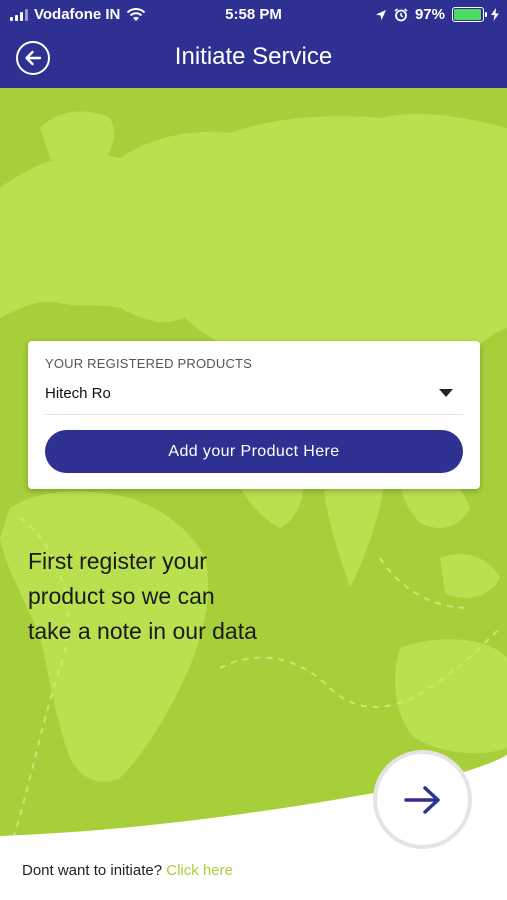 This screenshot has height=900, width=507. Describe the element at coordinates (469, 14) in the screenshot. I see `battery-icon` at that location.